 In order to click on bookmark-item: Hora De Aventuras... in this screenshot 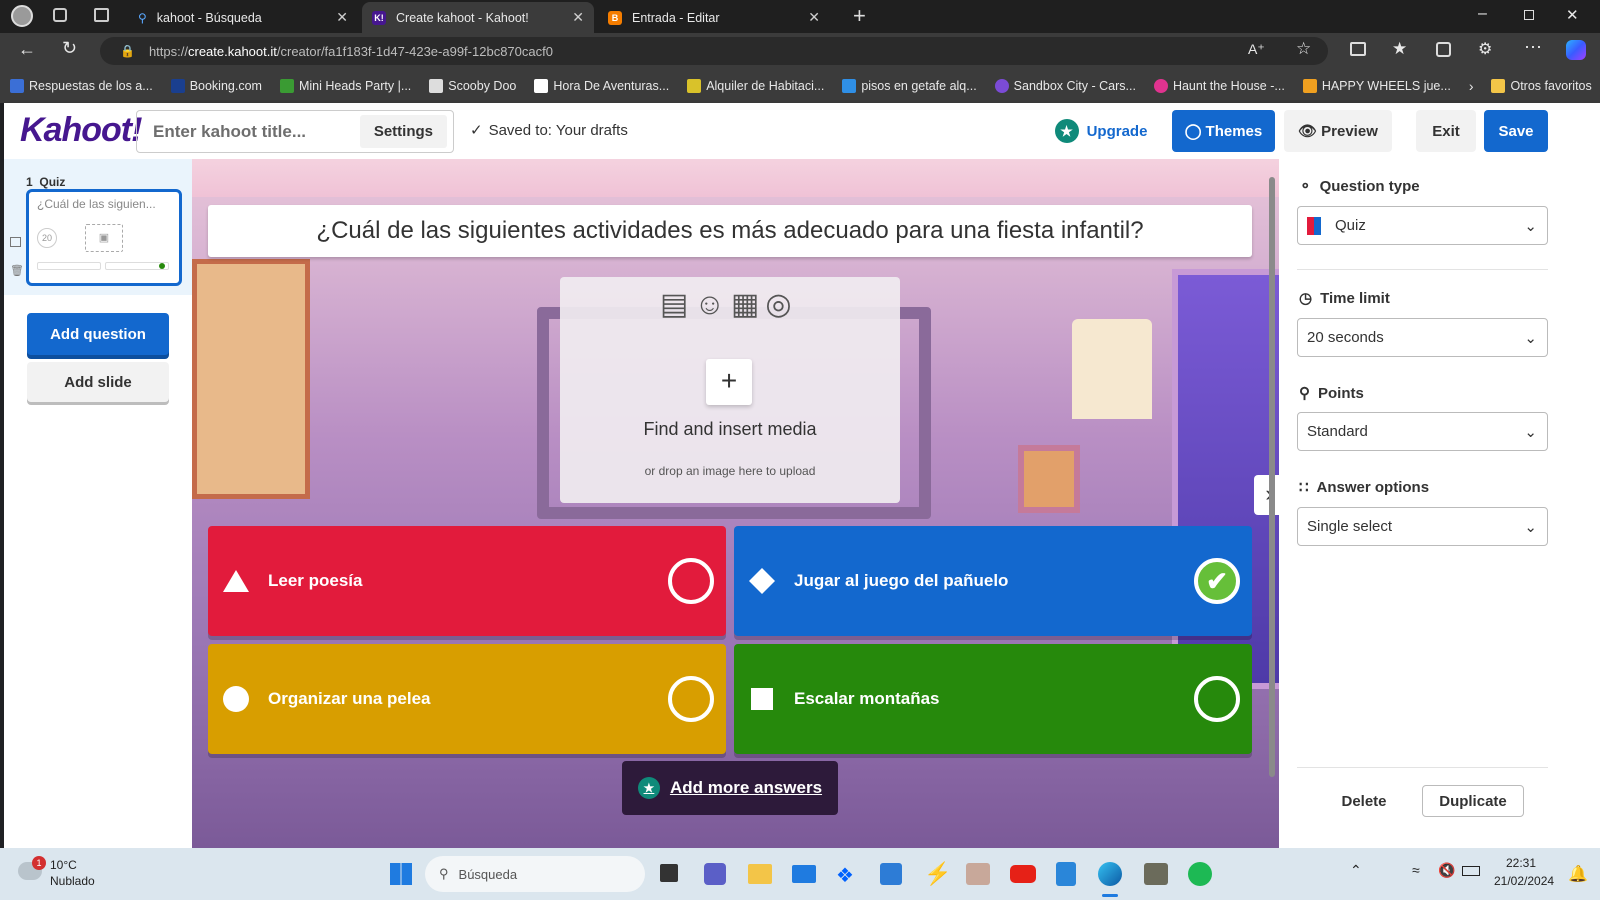, I will do `click(601, 86)`.